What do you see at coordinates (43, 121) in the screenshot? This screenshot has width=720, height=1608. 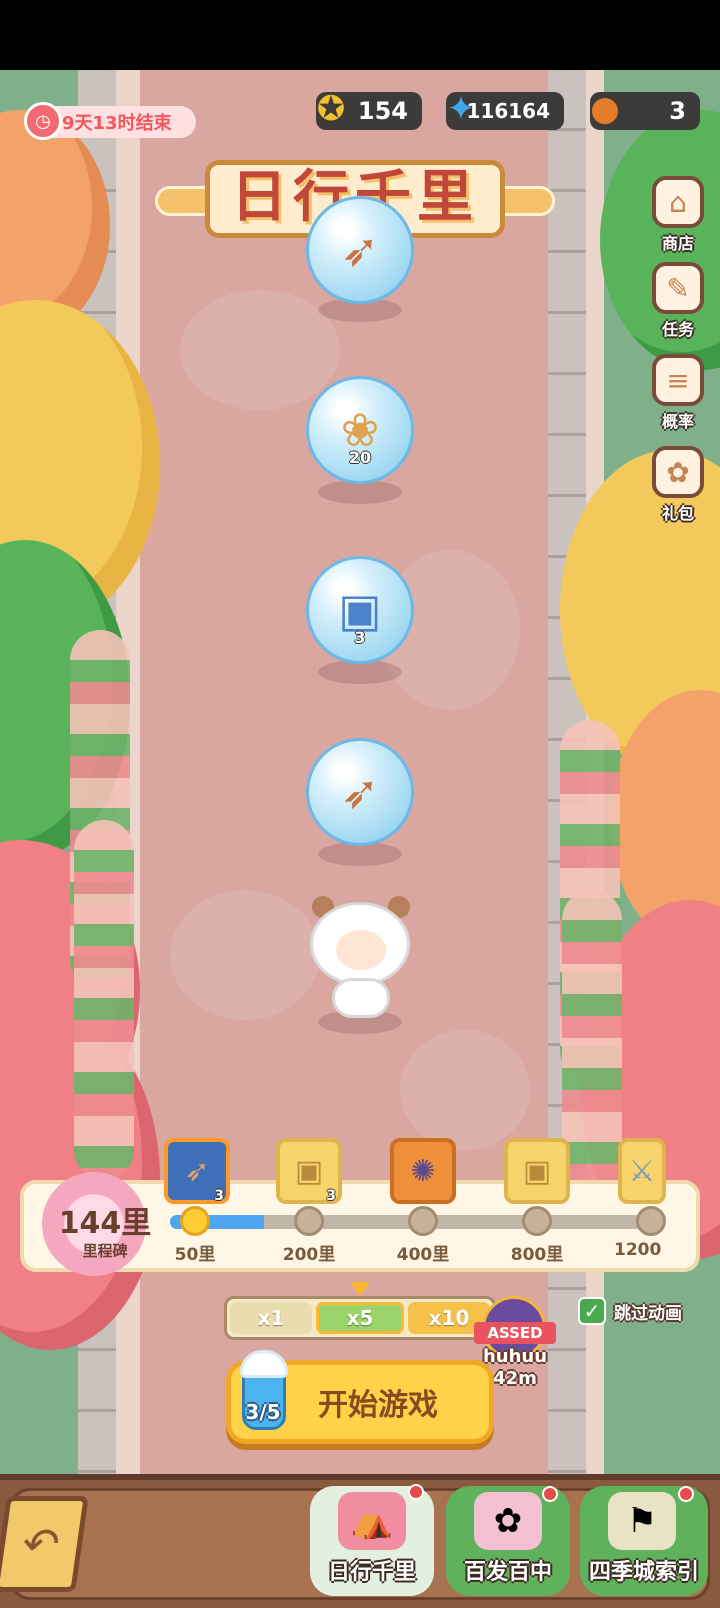 I see `clock-icon: ◷` at bounding box center [43, 121].